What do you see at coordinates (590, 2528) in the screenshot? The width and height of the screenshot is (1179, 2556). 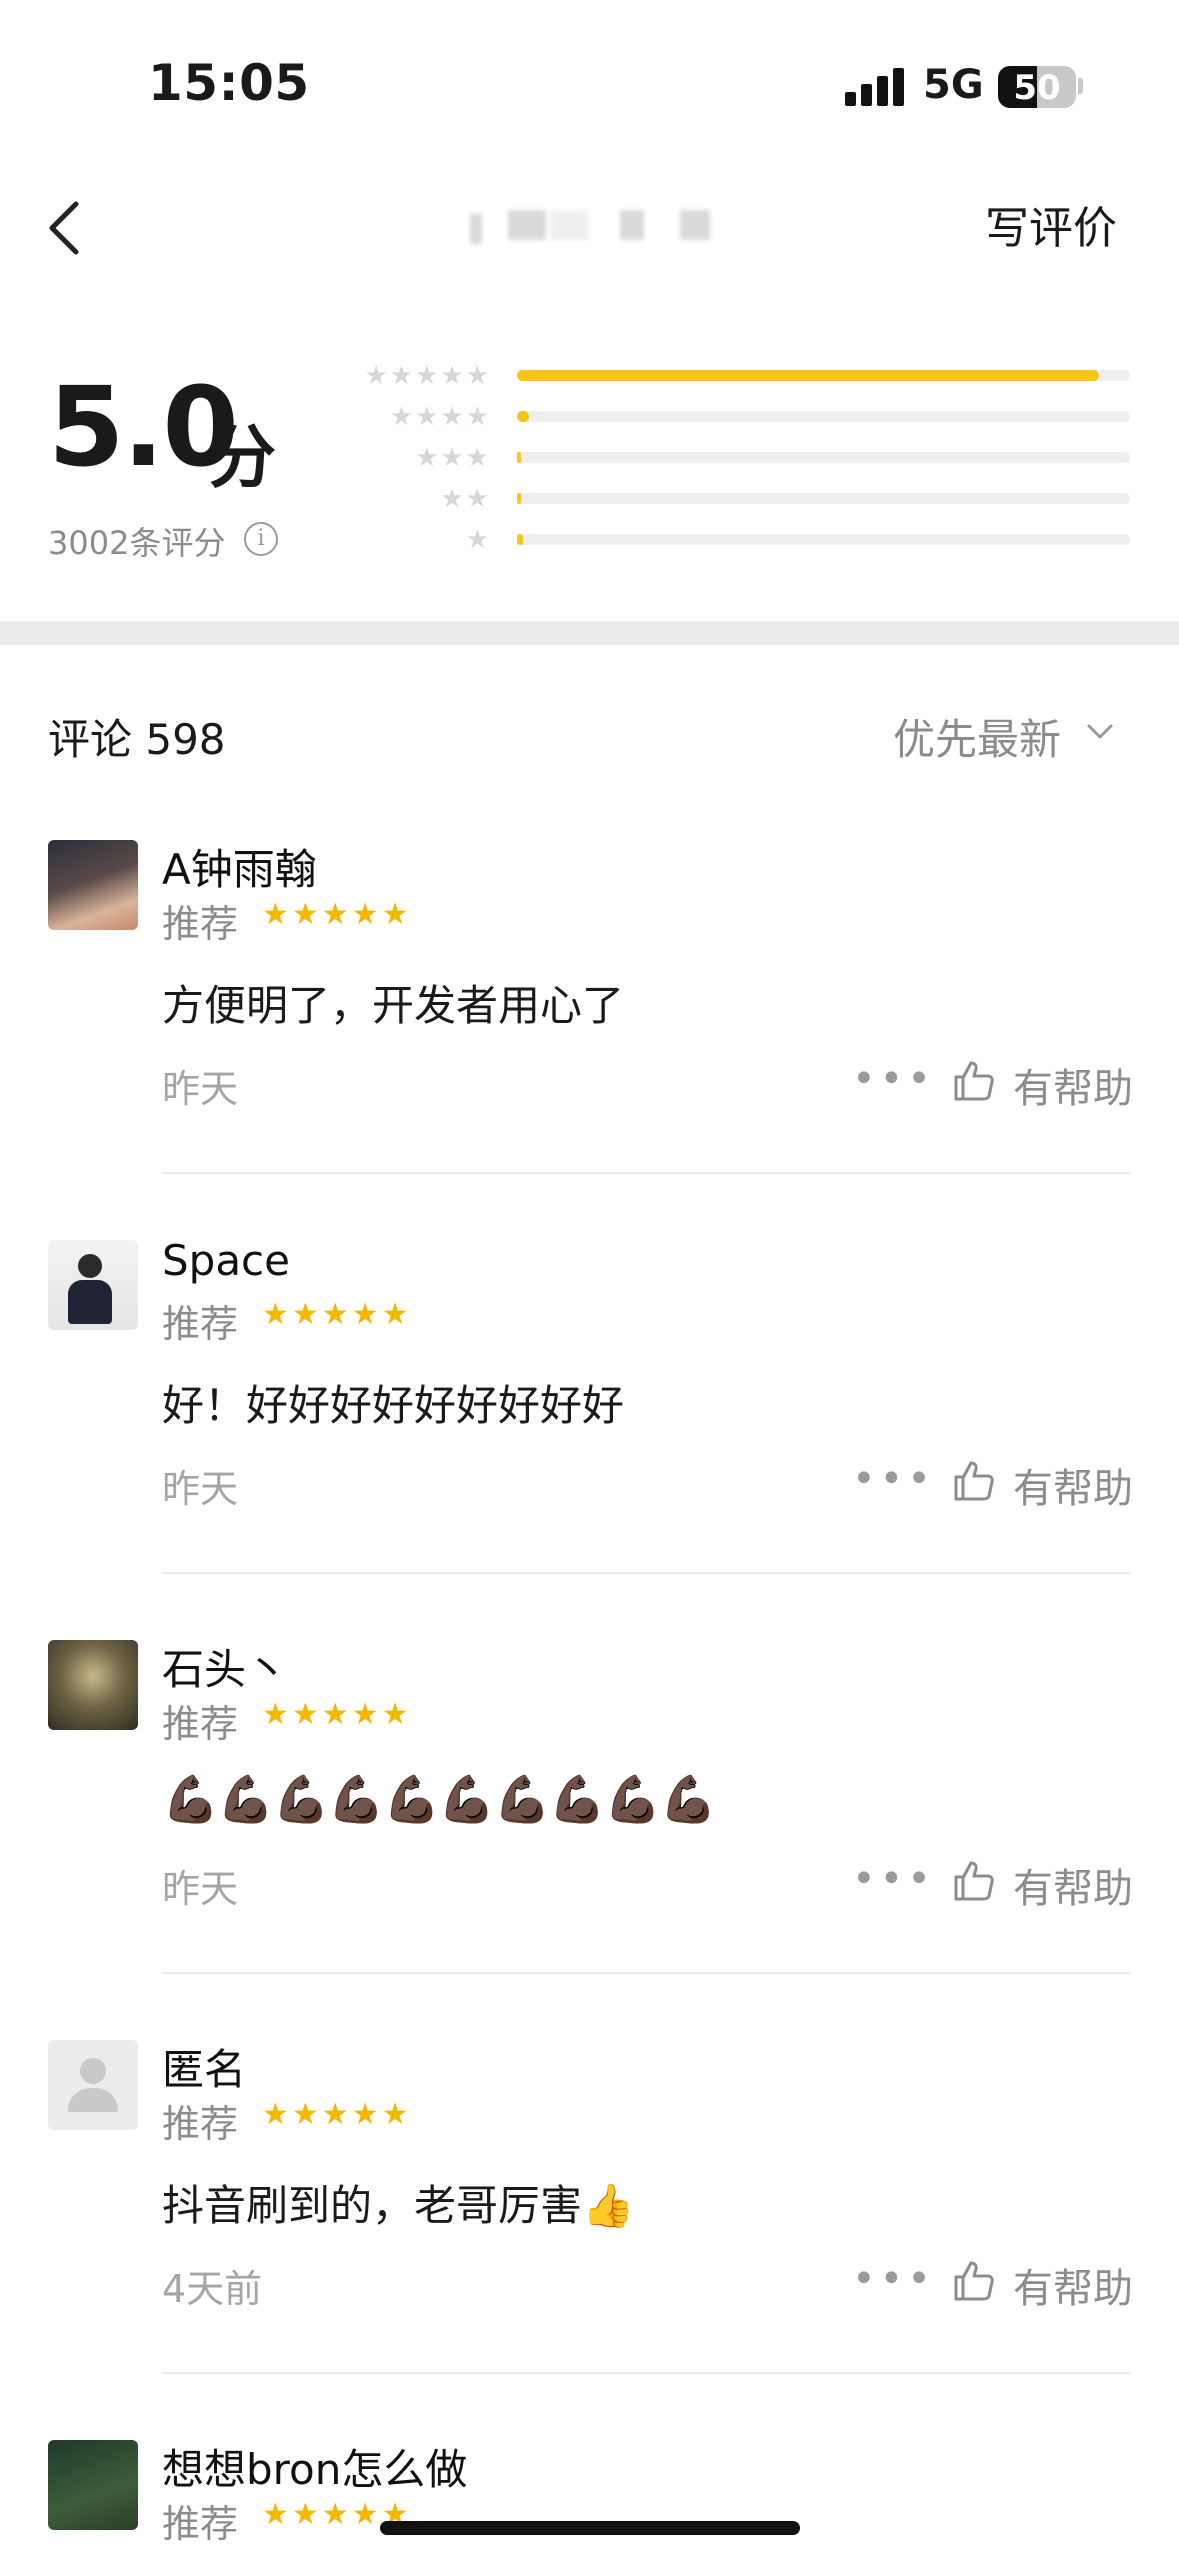 I see `home-indicator` at bounding box center [590, 2528].